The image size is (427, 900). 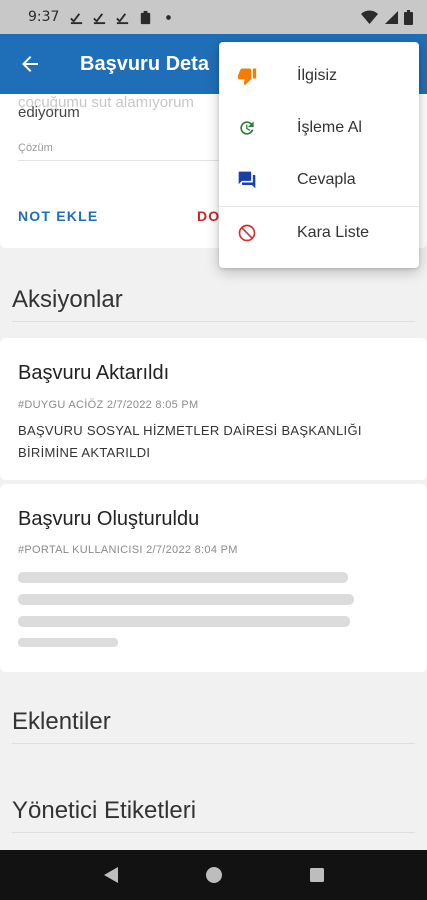 I want to click on page-title: Başvuru Deta, so click(x=144, y=63).